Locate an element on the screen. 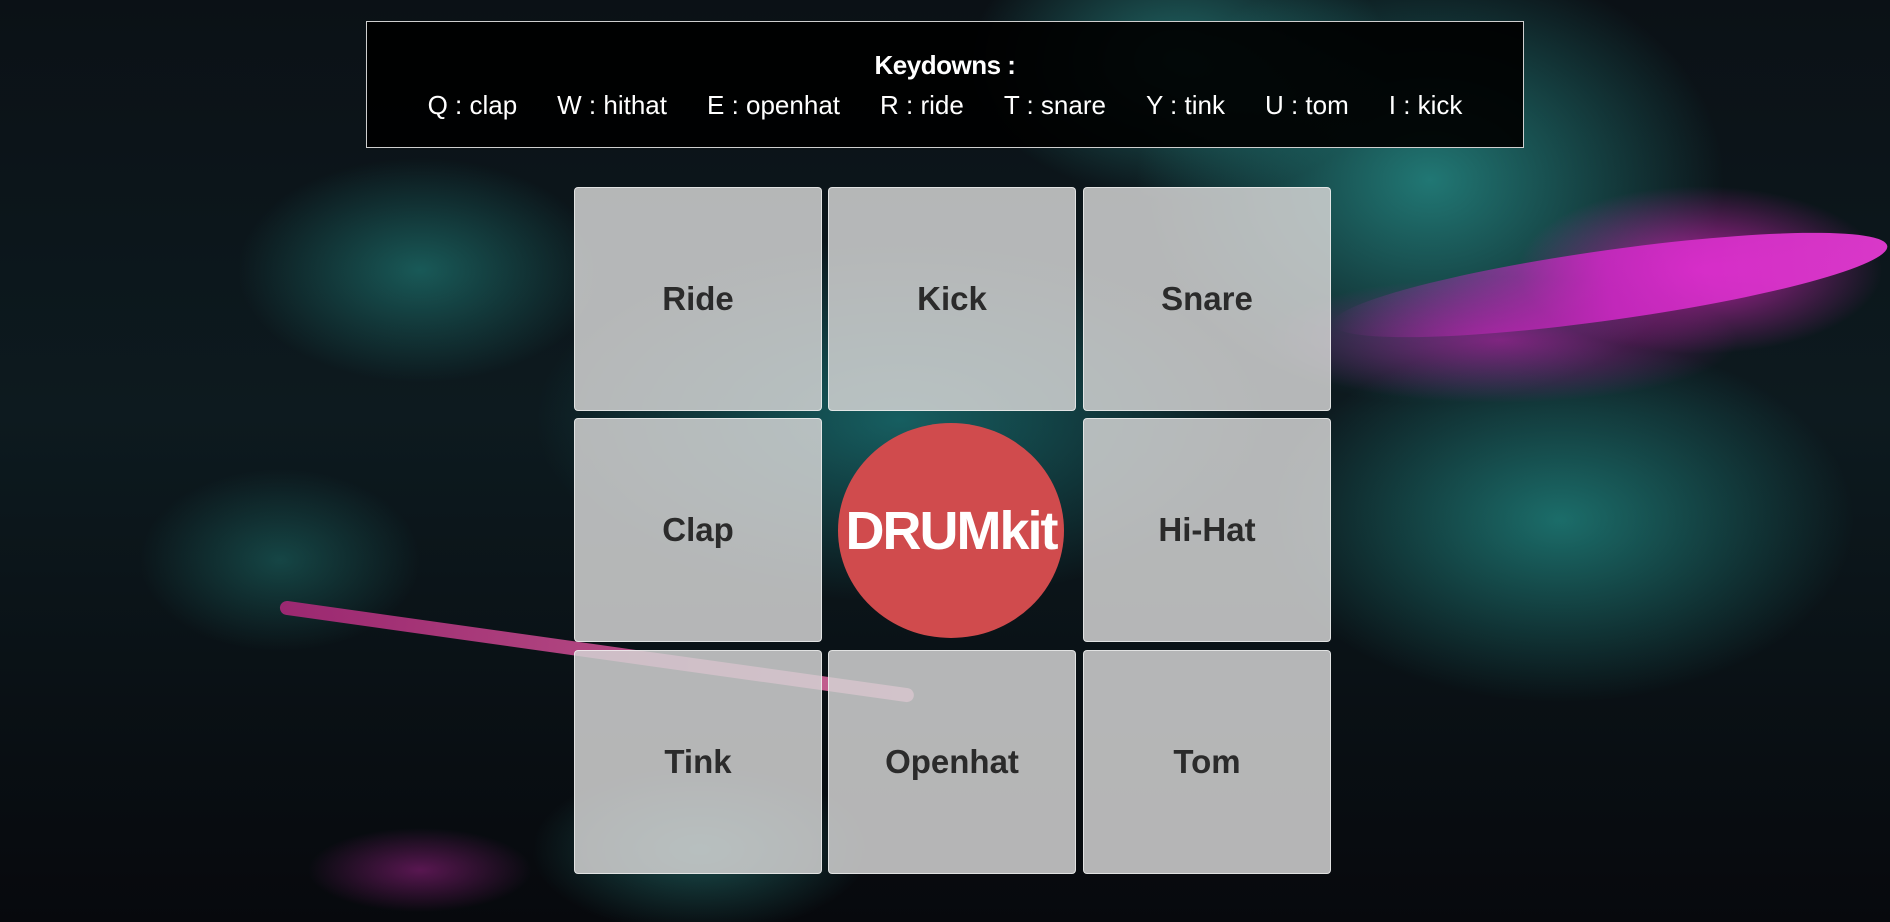 The image size is (1890, 922). key-hint-clap: Q : clap is located at coordinates (472, 105).